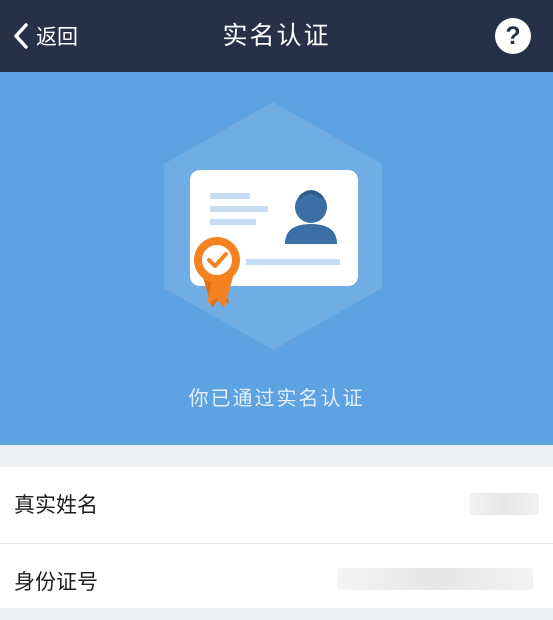 The width and height of the screenshot is (553, 620). I want to click on real-name-value-blurred, so click(504, 504).